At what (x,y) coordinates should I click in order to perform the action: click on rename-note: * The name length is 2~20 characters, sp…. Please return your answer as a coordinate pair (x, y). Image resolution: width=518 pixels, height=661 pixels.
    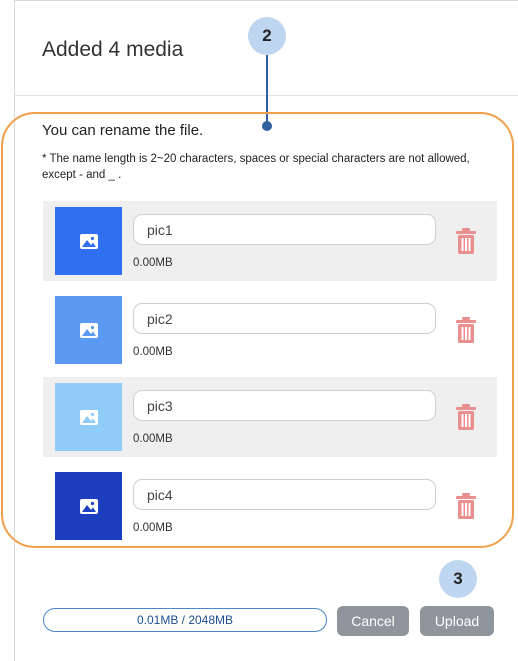
    Looking at the image, I should click on (256, 167).